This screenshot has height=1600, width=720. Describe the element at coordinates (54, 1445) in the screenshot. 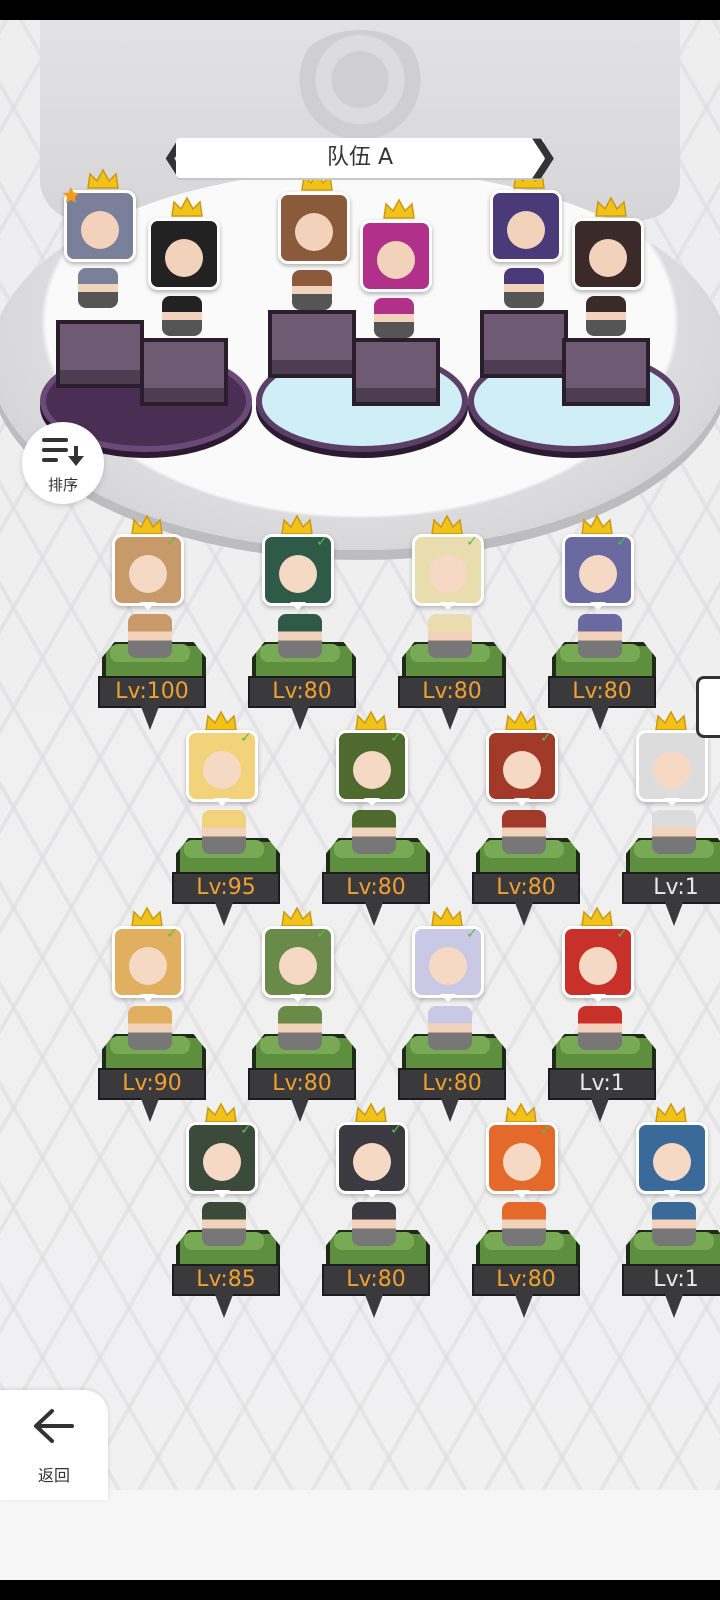

I see `back-button: 返回` at that location.